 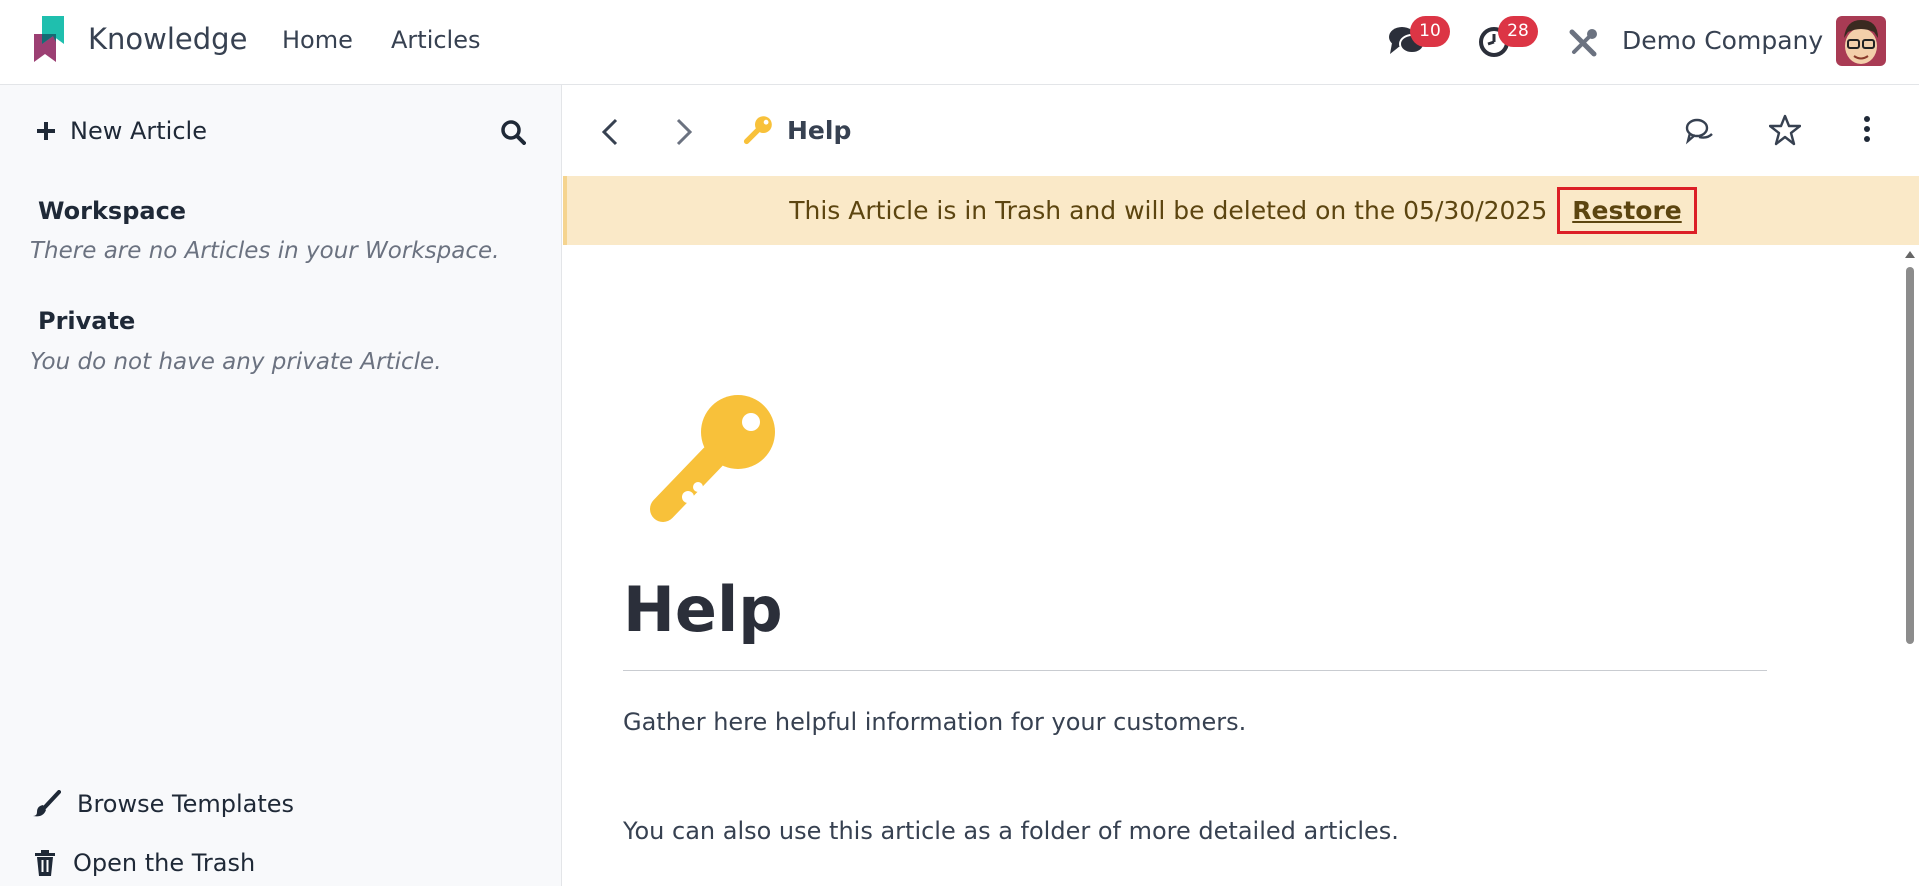 What do you see at coordinates (703, 609) in the screenshot?
I see `article-title: Help` at bounding box center [703, 609].